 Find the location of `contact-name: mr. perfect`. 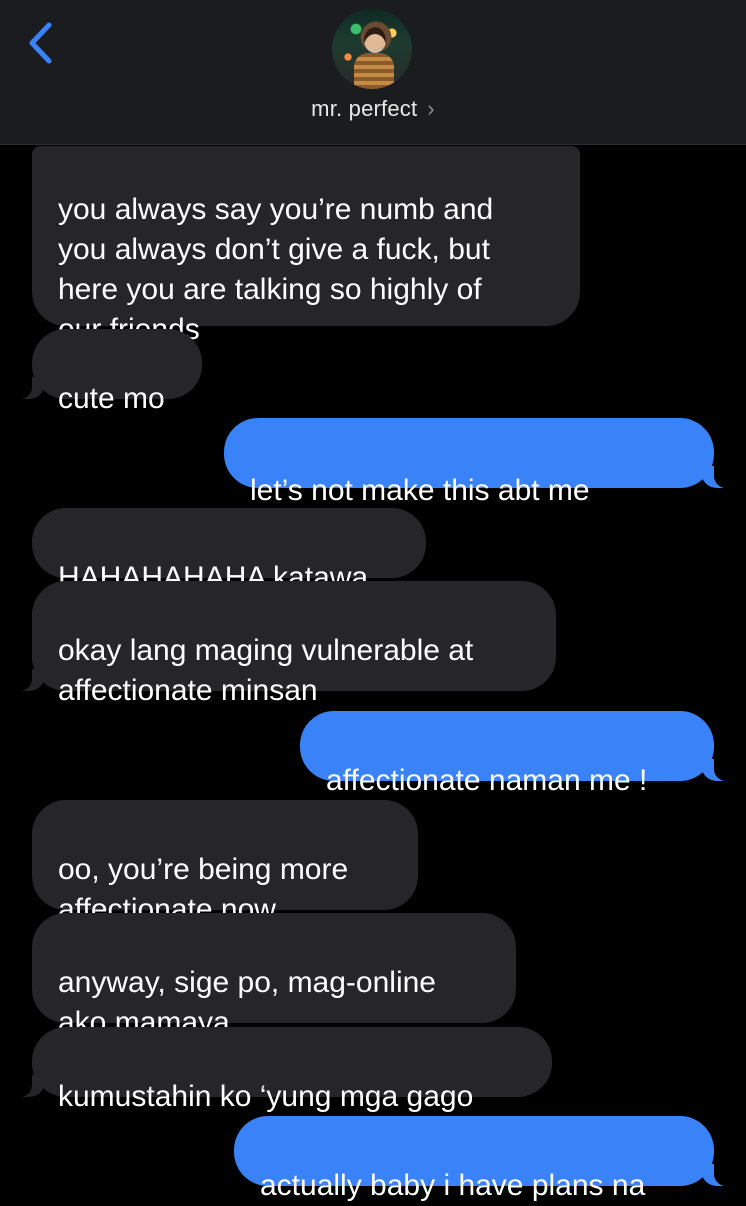

contact-name: mr. perfect is located at coordinates (364, 108).